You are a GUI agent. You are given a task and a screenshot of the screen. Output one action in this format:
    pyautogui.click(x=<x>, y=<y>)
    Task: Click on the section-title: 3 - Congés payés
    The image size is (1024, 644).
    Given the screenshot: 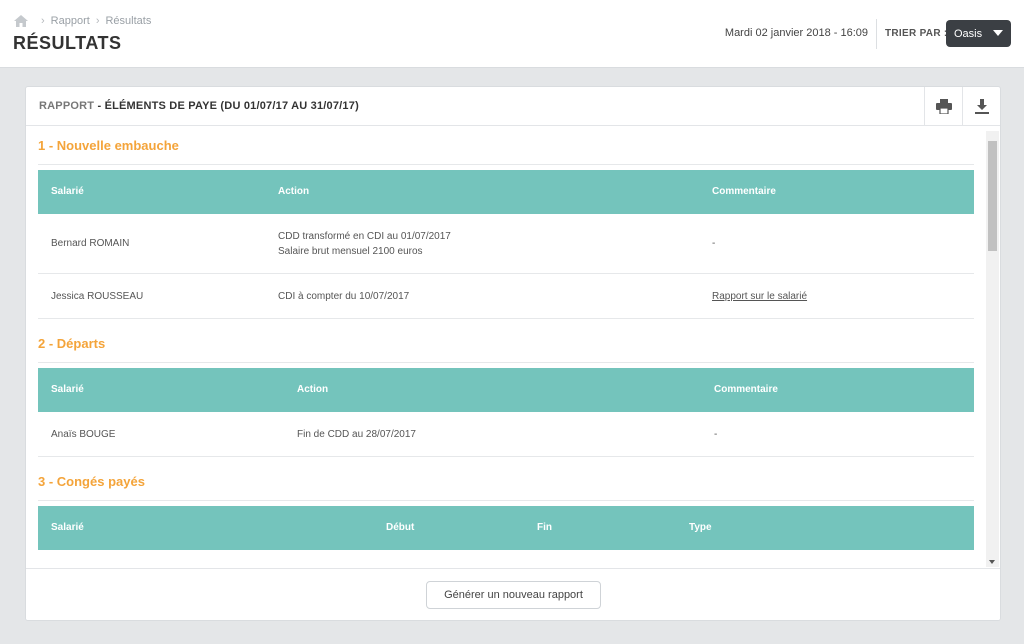 What is the action you would take?
    pyautogui.click(x=91, y=481)
    